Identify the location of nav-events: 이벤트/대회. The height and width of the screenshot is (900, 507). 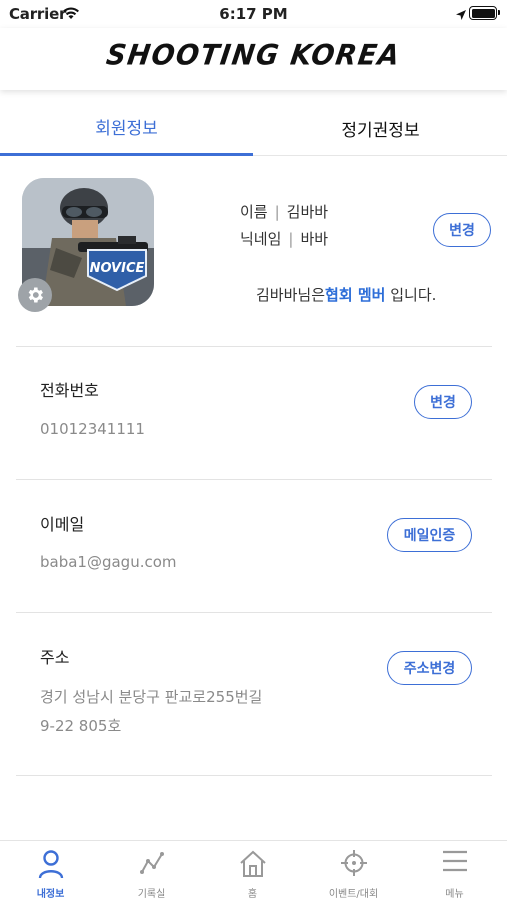
(353, 870).